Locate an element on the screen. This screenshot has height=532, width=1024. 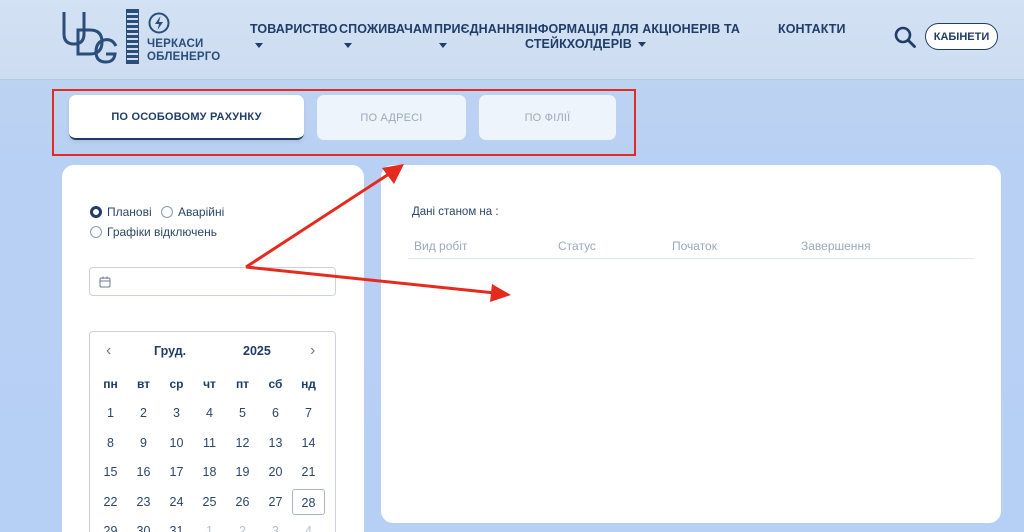
nav-item-contacts: КОНТАКТИ is located at coordinates (812, 29).